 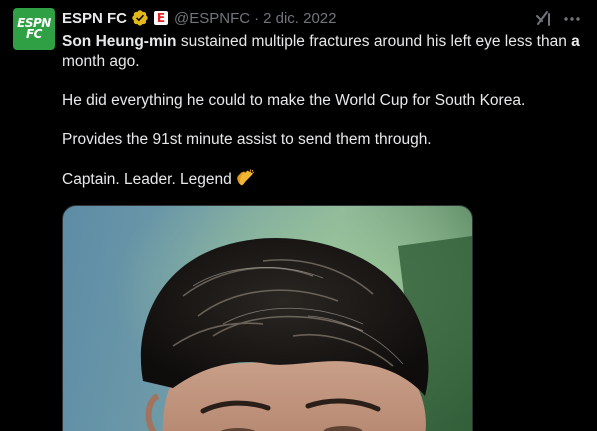 I want to click on grok-icon, so click(x=543, y=18).